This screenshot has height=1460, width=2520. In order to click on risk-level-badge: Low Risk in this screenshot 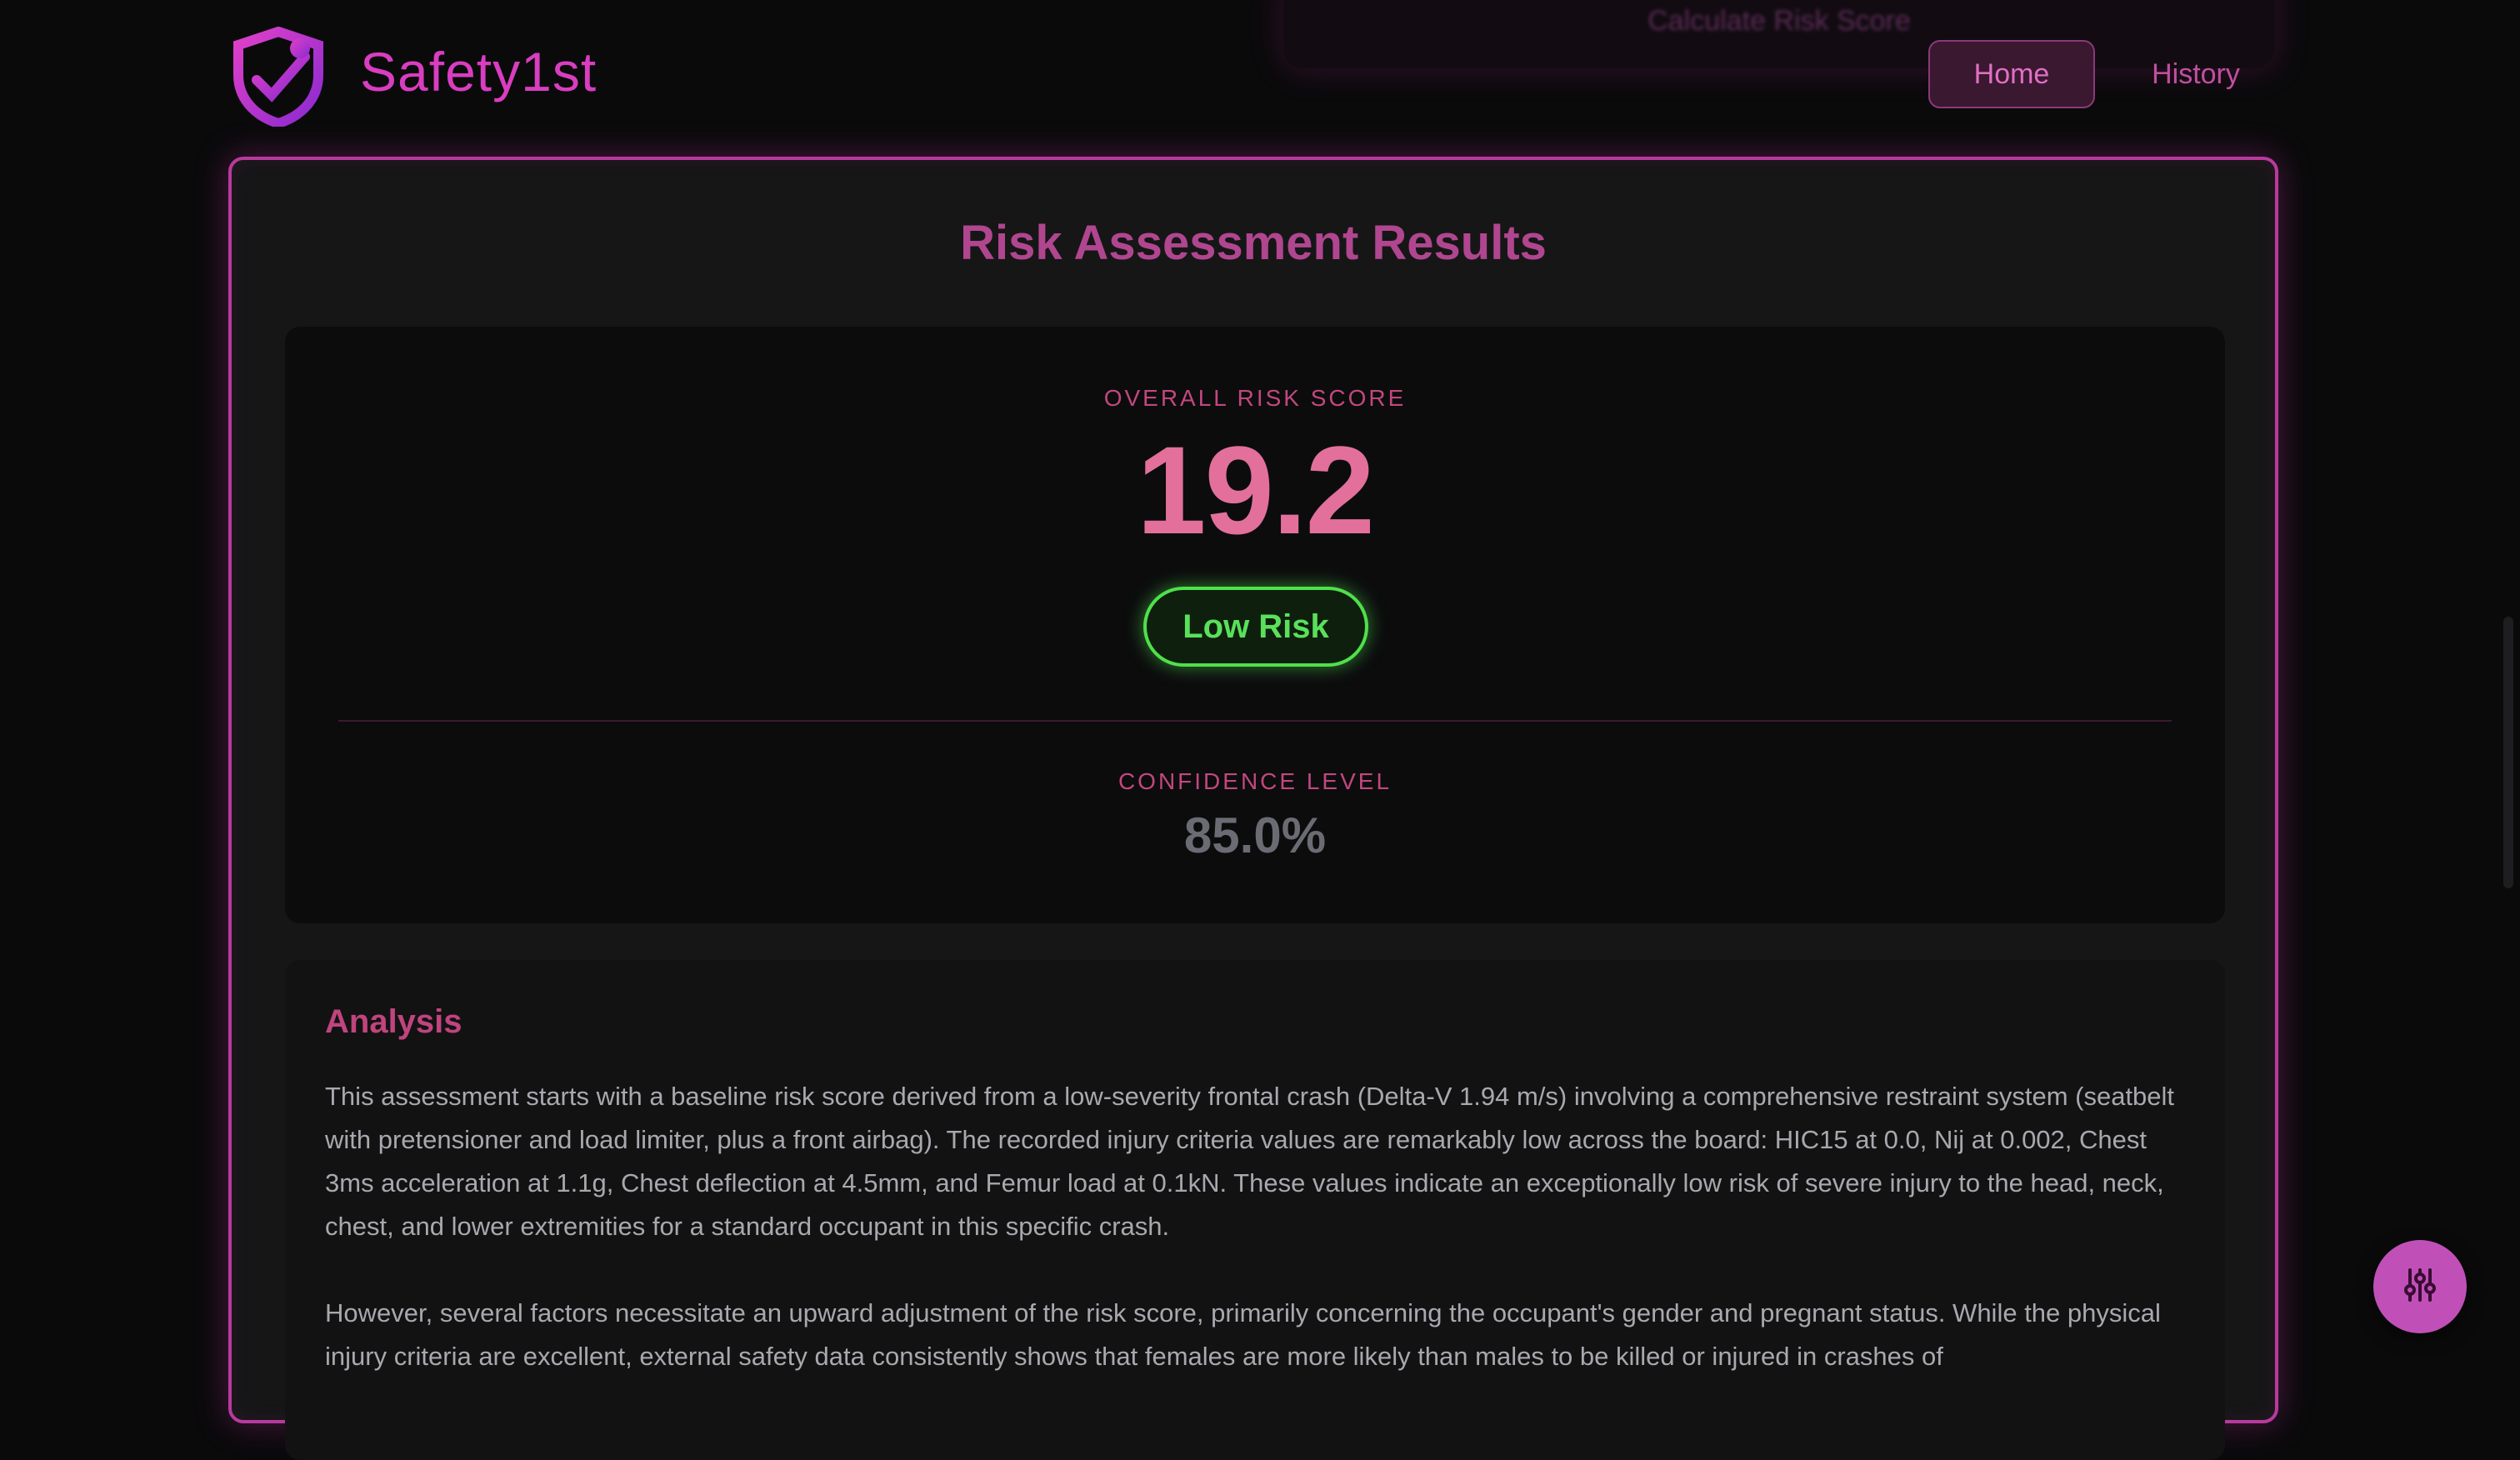, I will do `click(1255, 627)`.